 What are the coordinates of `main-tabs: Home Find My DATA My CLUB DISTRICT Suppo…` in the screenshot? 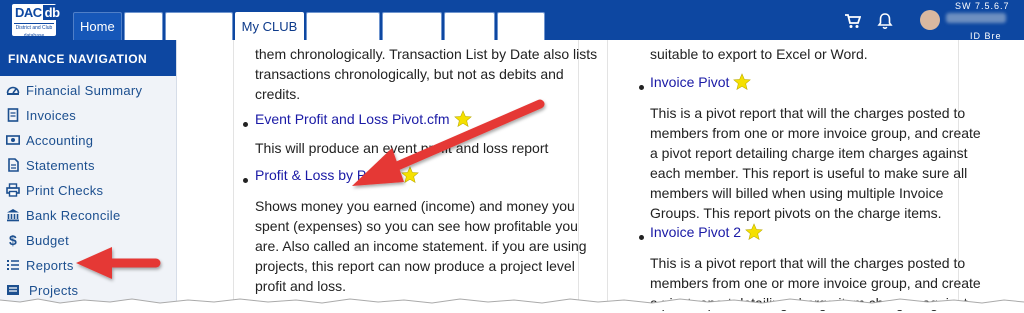 It's located at (310, 26).